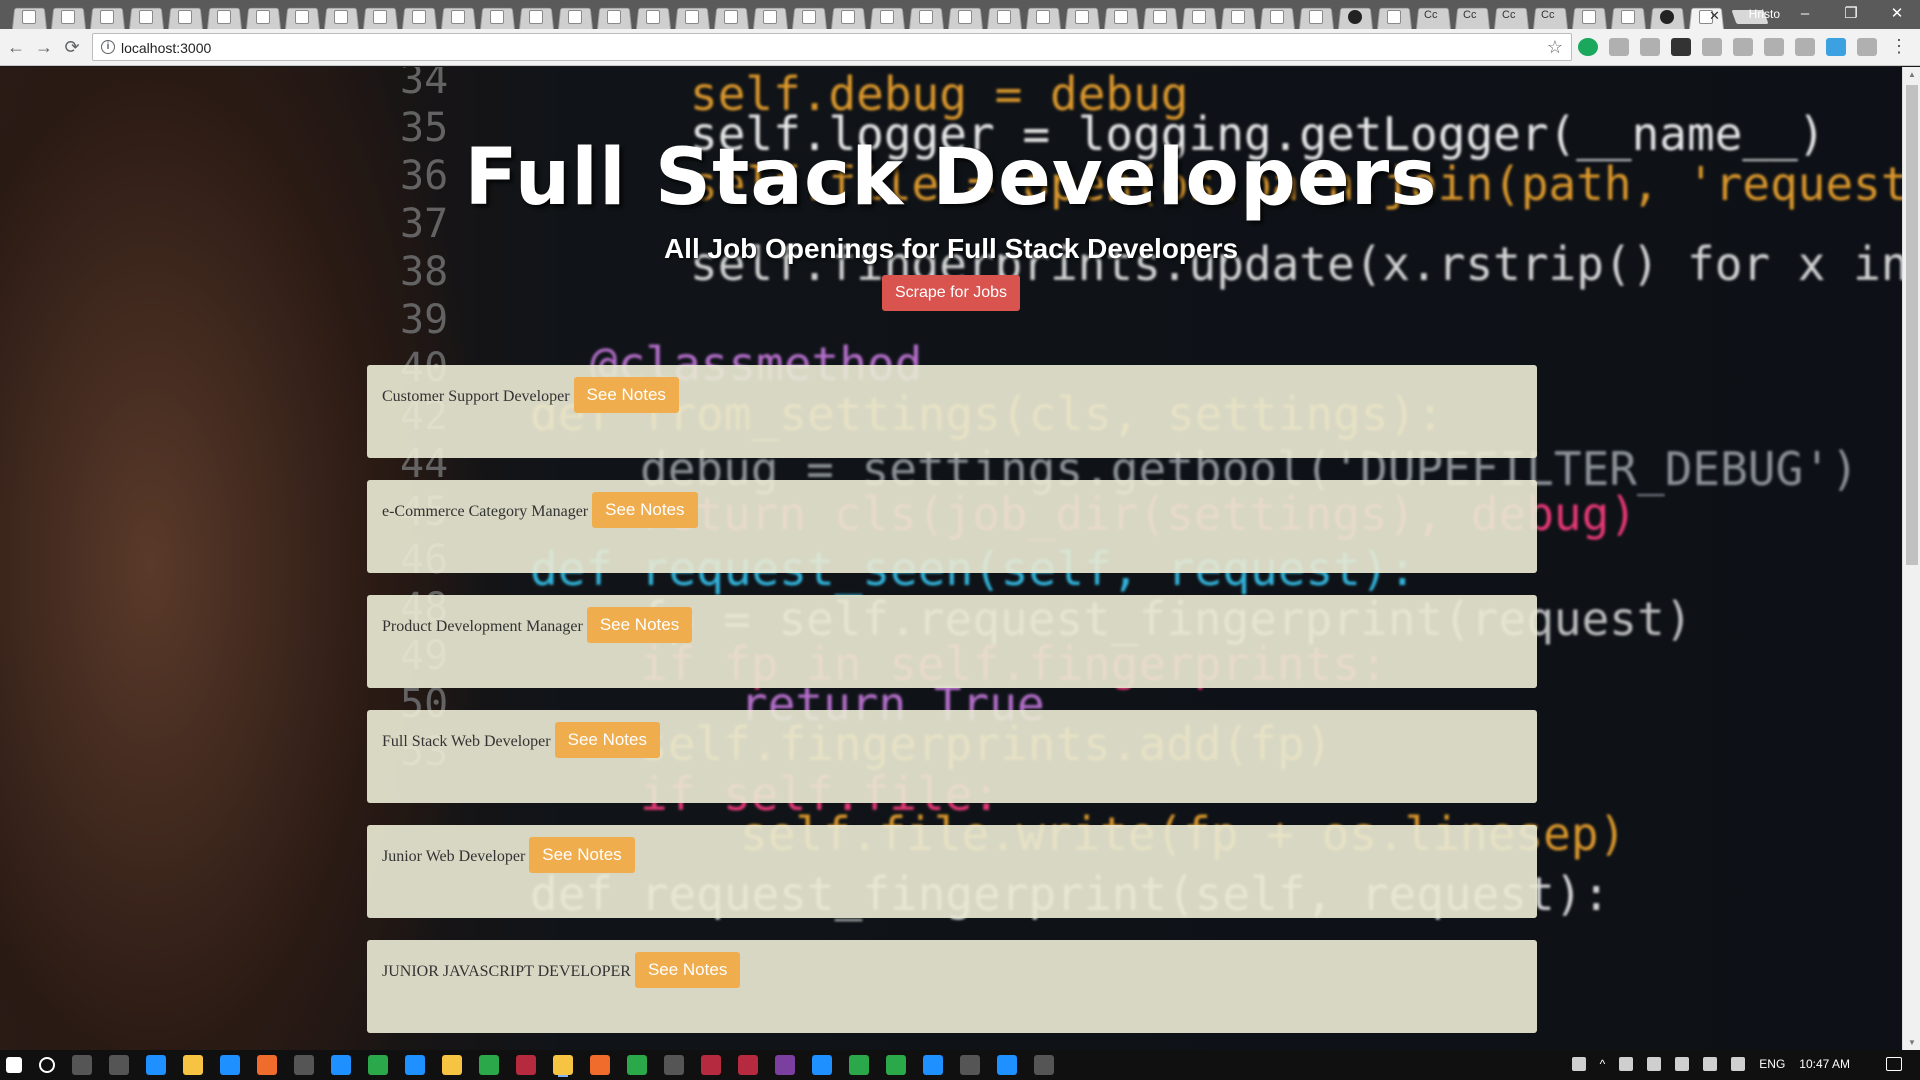 The height and width of the screenshot is (1080, 1920). I want to click on profile-name: Hristo, so click(1764, 14).